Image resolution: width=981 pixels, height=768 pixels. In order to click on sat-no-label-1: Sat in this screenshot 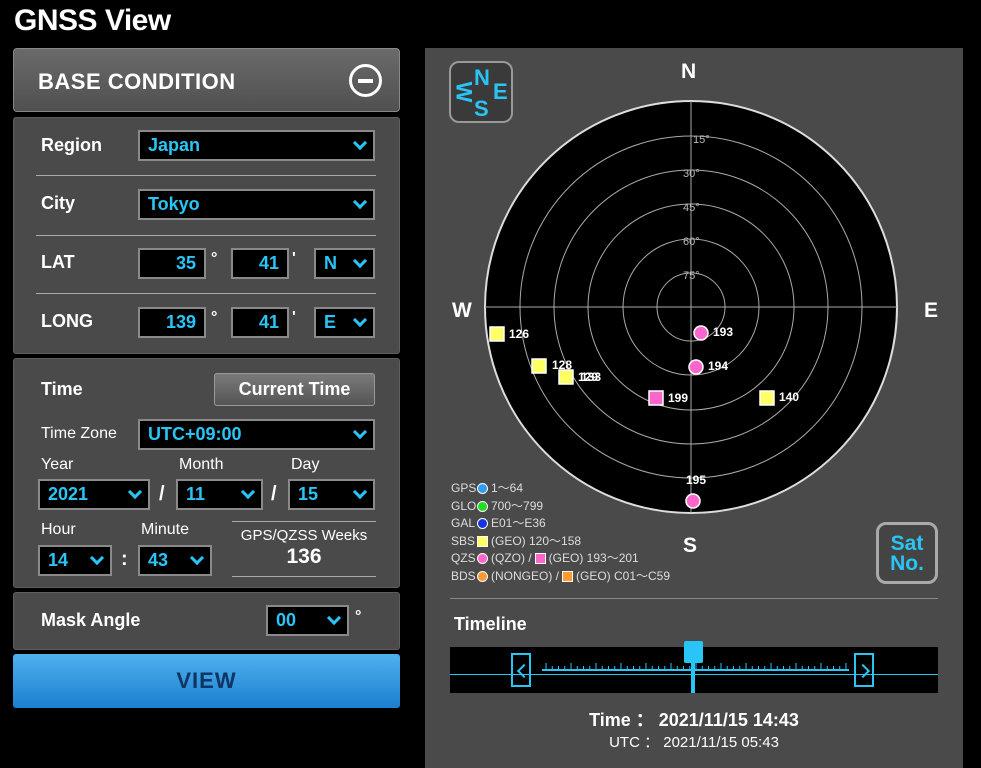, I will do `click(907, 543)`.